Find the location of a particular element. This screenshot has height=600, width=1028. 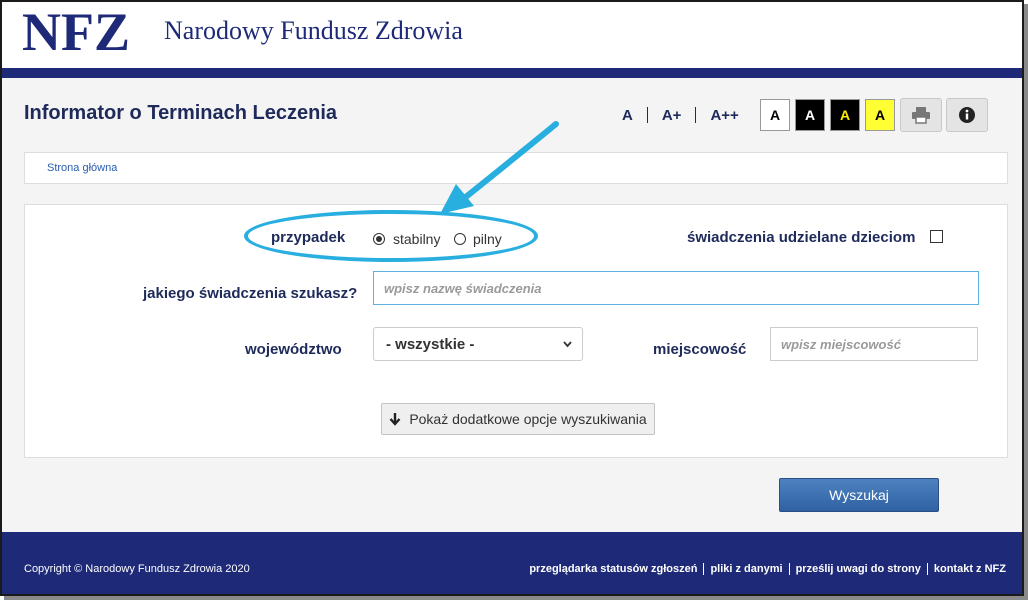

org-name: Narodowy Fundusz Zdrowia is located at coordinates (313, 30).